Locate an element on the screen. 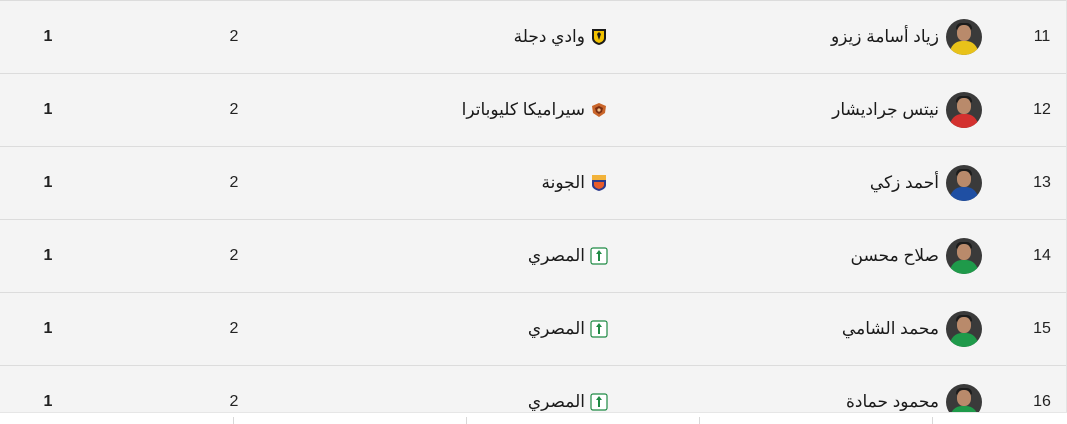 The image size is (1067, 424). player-name: محمد الشامي is located at coordinates (890, 329).